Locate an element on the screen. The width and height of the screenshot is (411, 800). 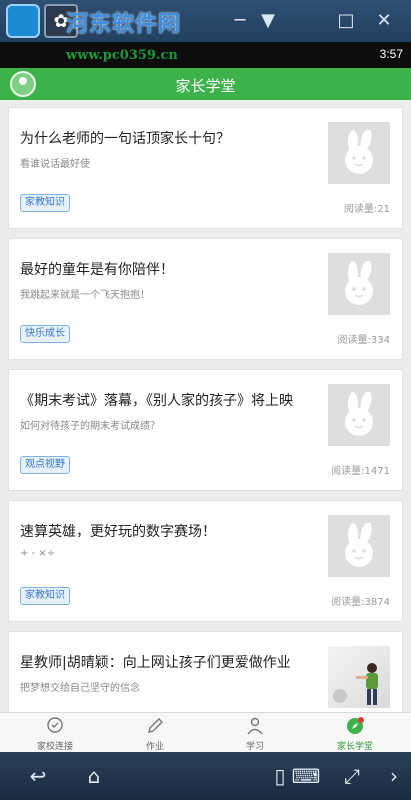
article-subtitle: + - ×÷ is located at coordinates (38, 553).